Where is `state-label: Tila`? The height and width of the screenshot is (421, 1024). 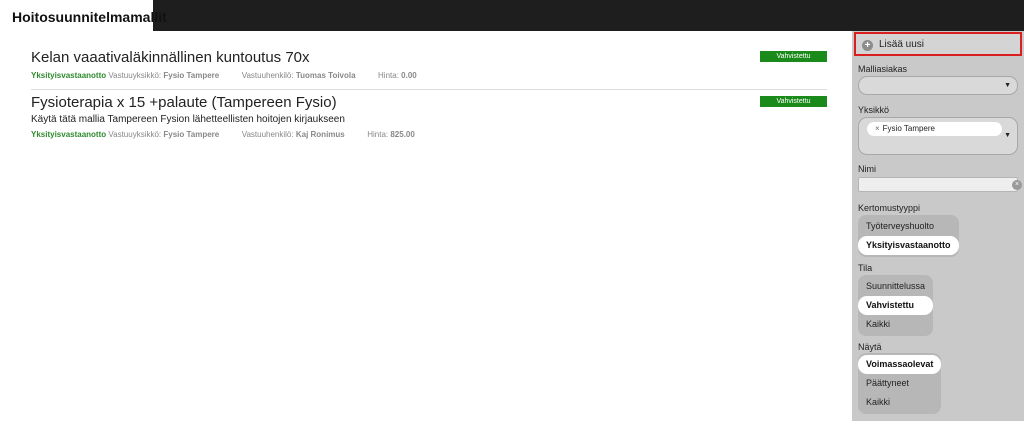
state-label: Tila is located at coordinates (865, 268).